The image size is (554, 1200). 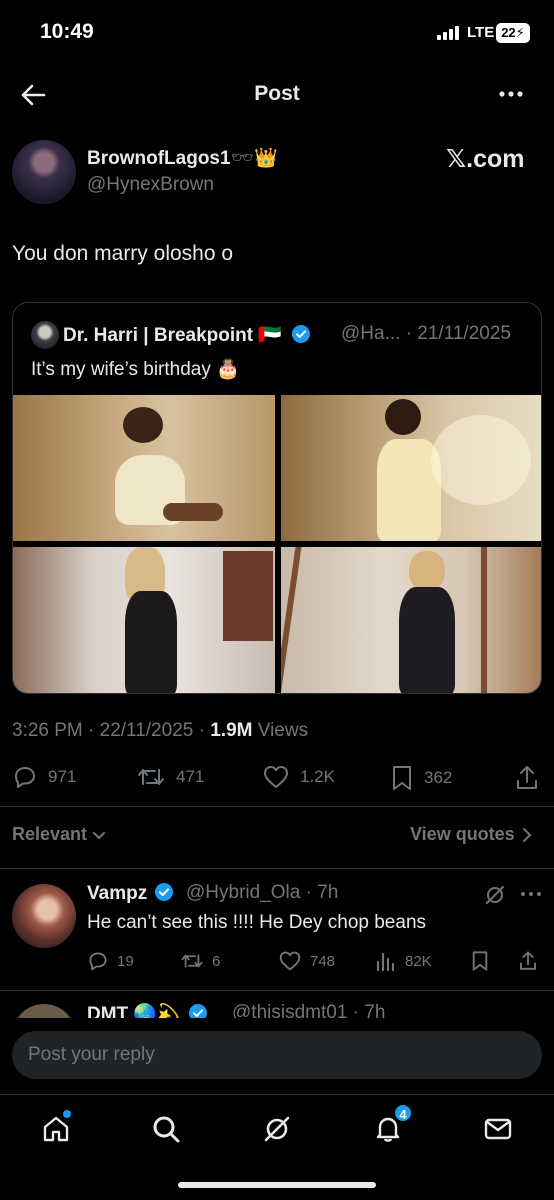 I want to click on nav-messages, so click(x=498, y=1129).